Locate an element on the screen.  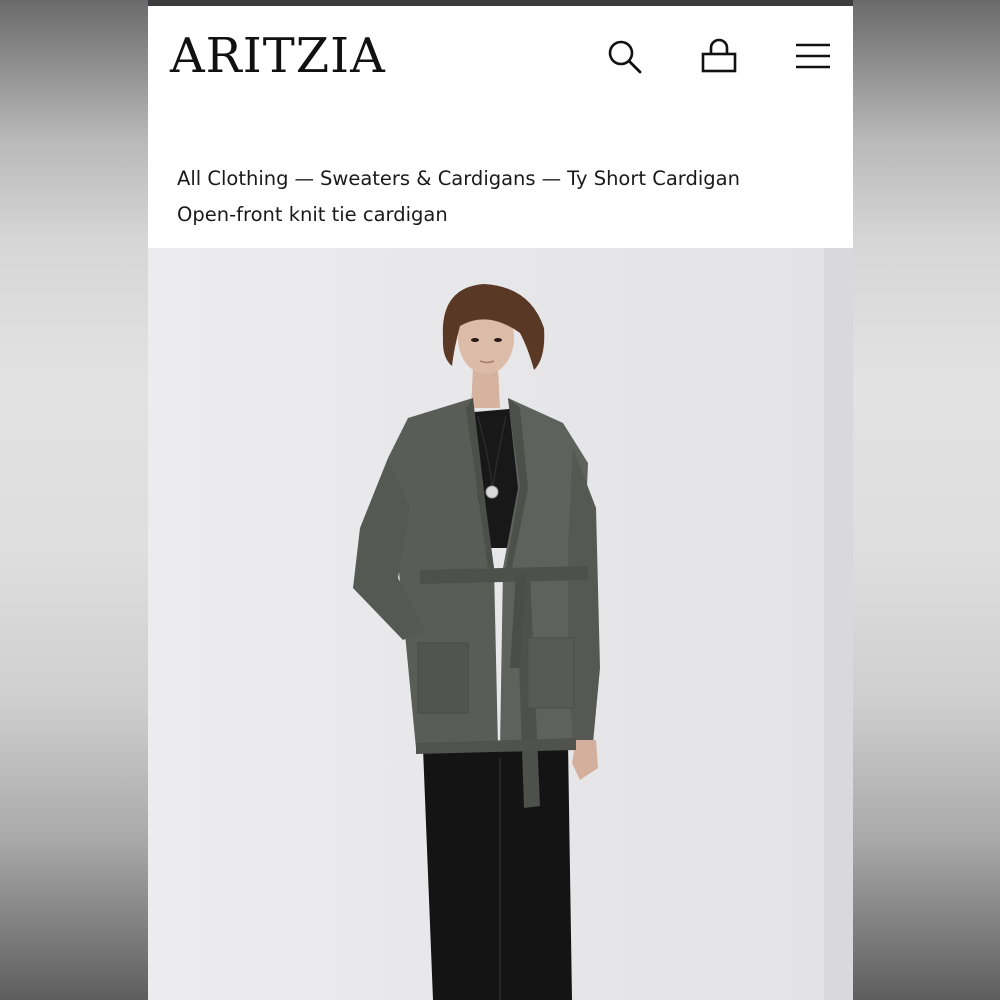
product-subtitle: Open-front knit tie cardigan is located at coordinates (312, 214).